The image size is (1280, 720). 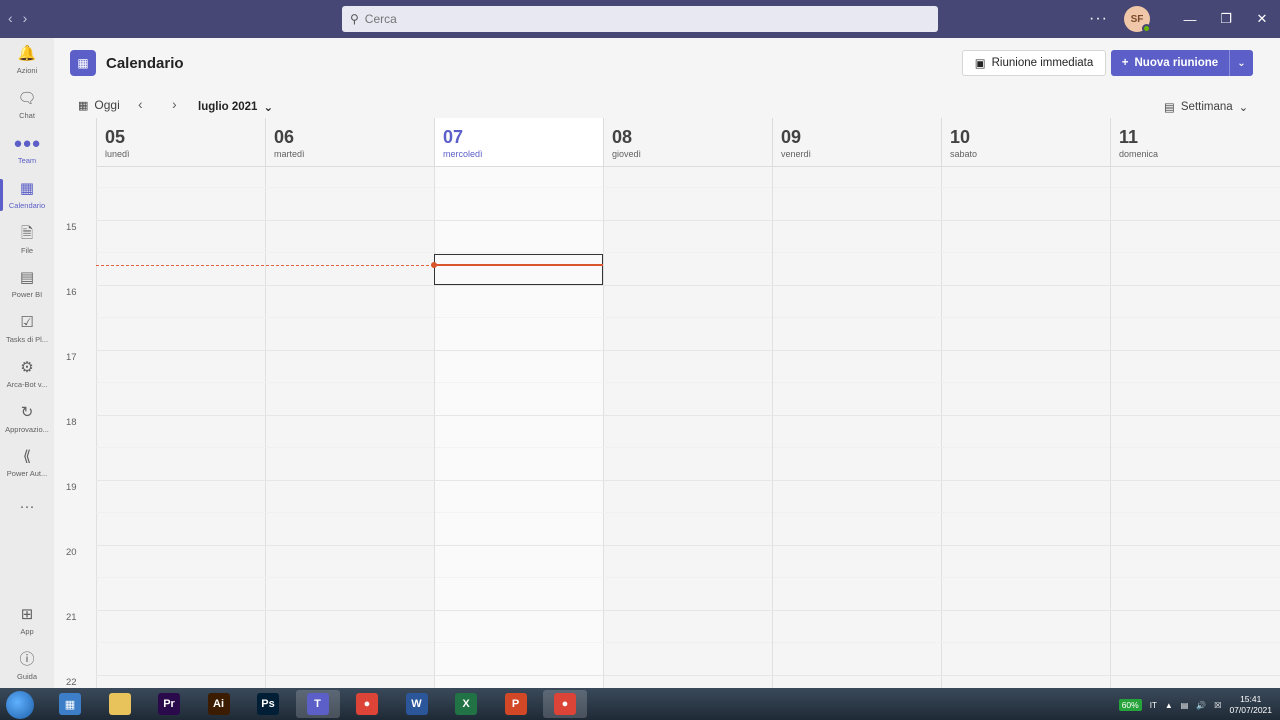 What do you see at coordinates (1129, 137) in the screenshot?
I see `day-number: 11` at bounding box center [1129, 137].